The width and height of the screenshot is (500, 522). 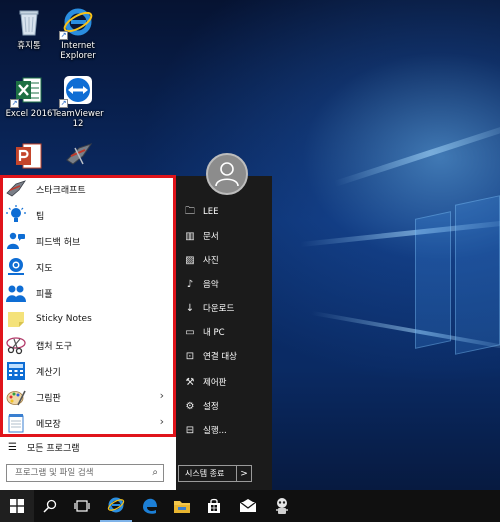 What do you see at coordinates (78, 119) in the screenshot?
I see `desktop-icon-label: TeamViewer 12` at bounding box center [78, 119].